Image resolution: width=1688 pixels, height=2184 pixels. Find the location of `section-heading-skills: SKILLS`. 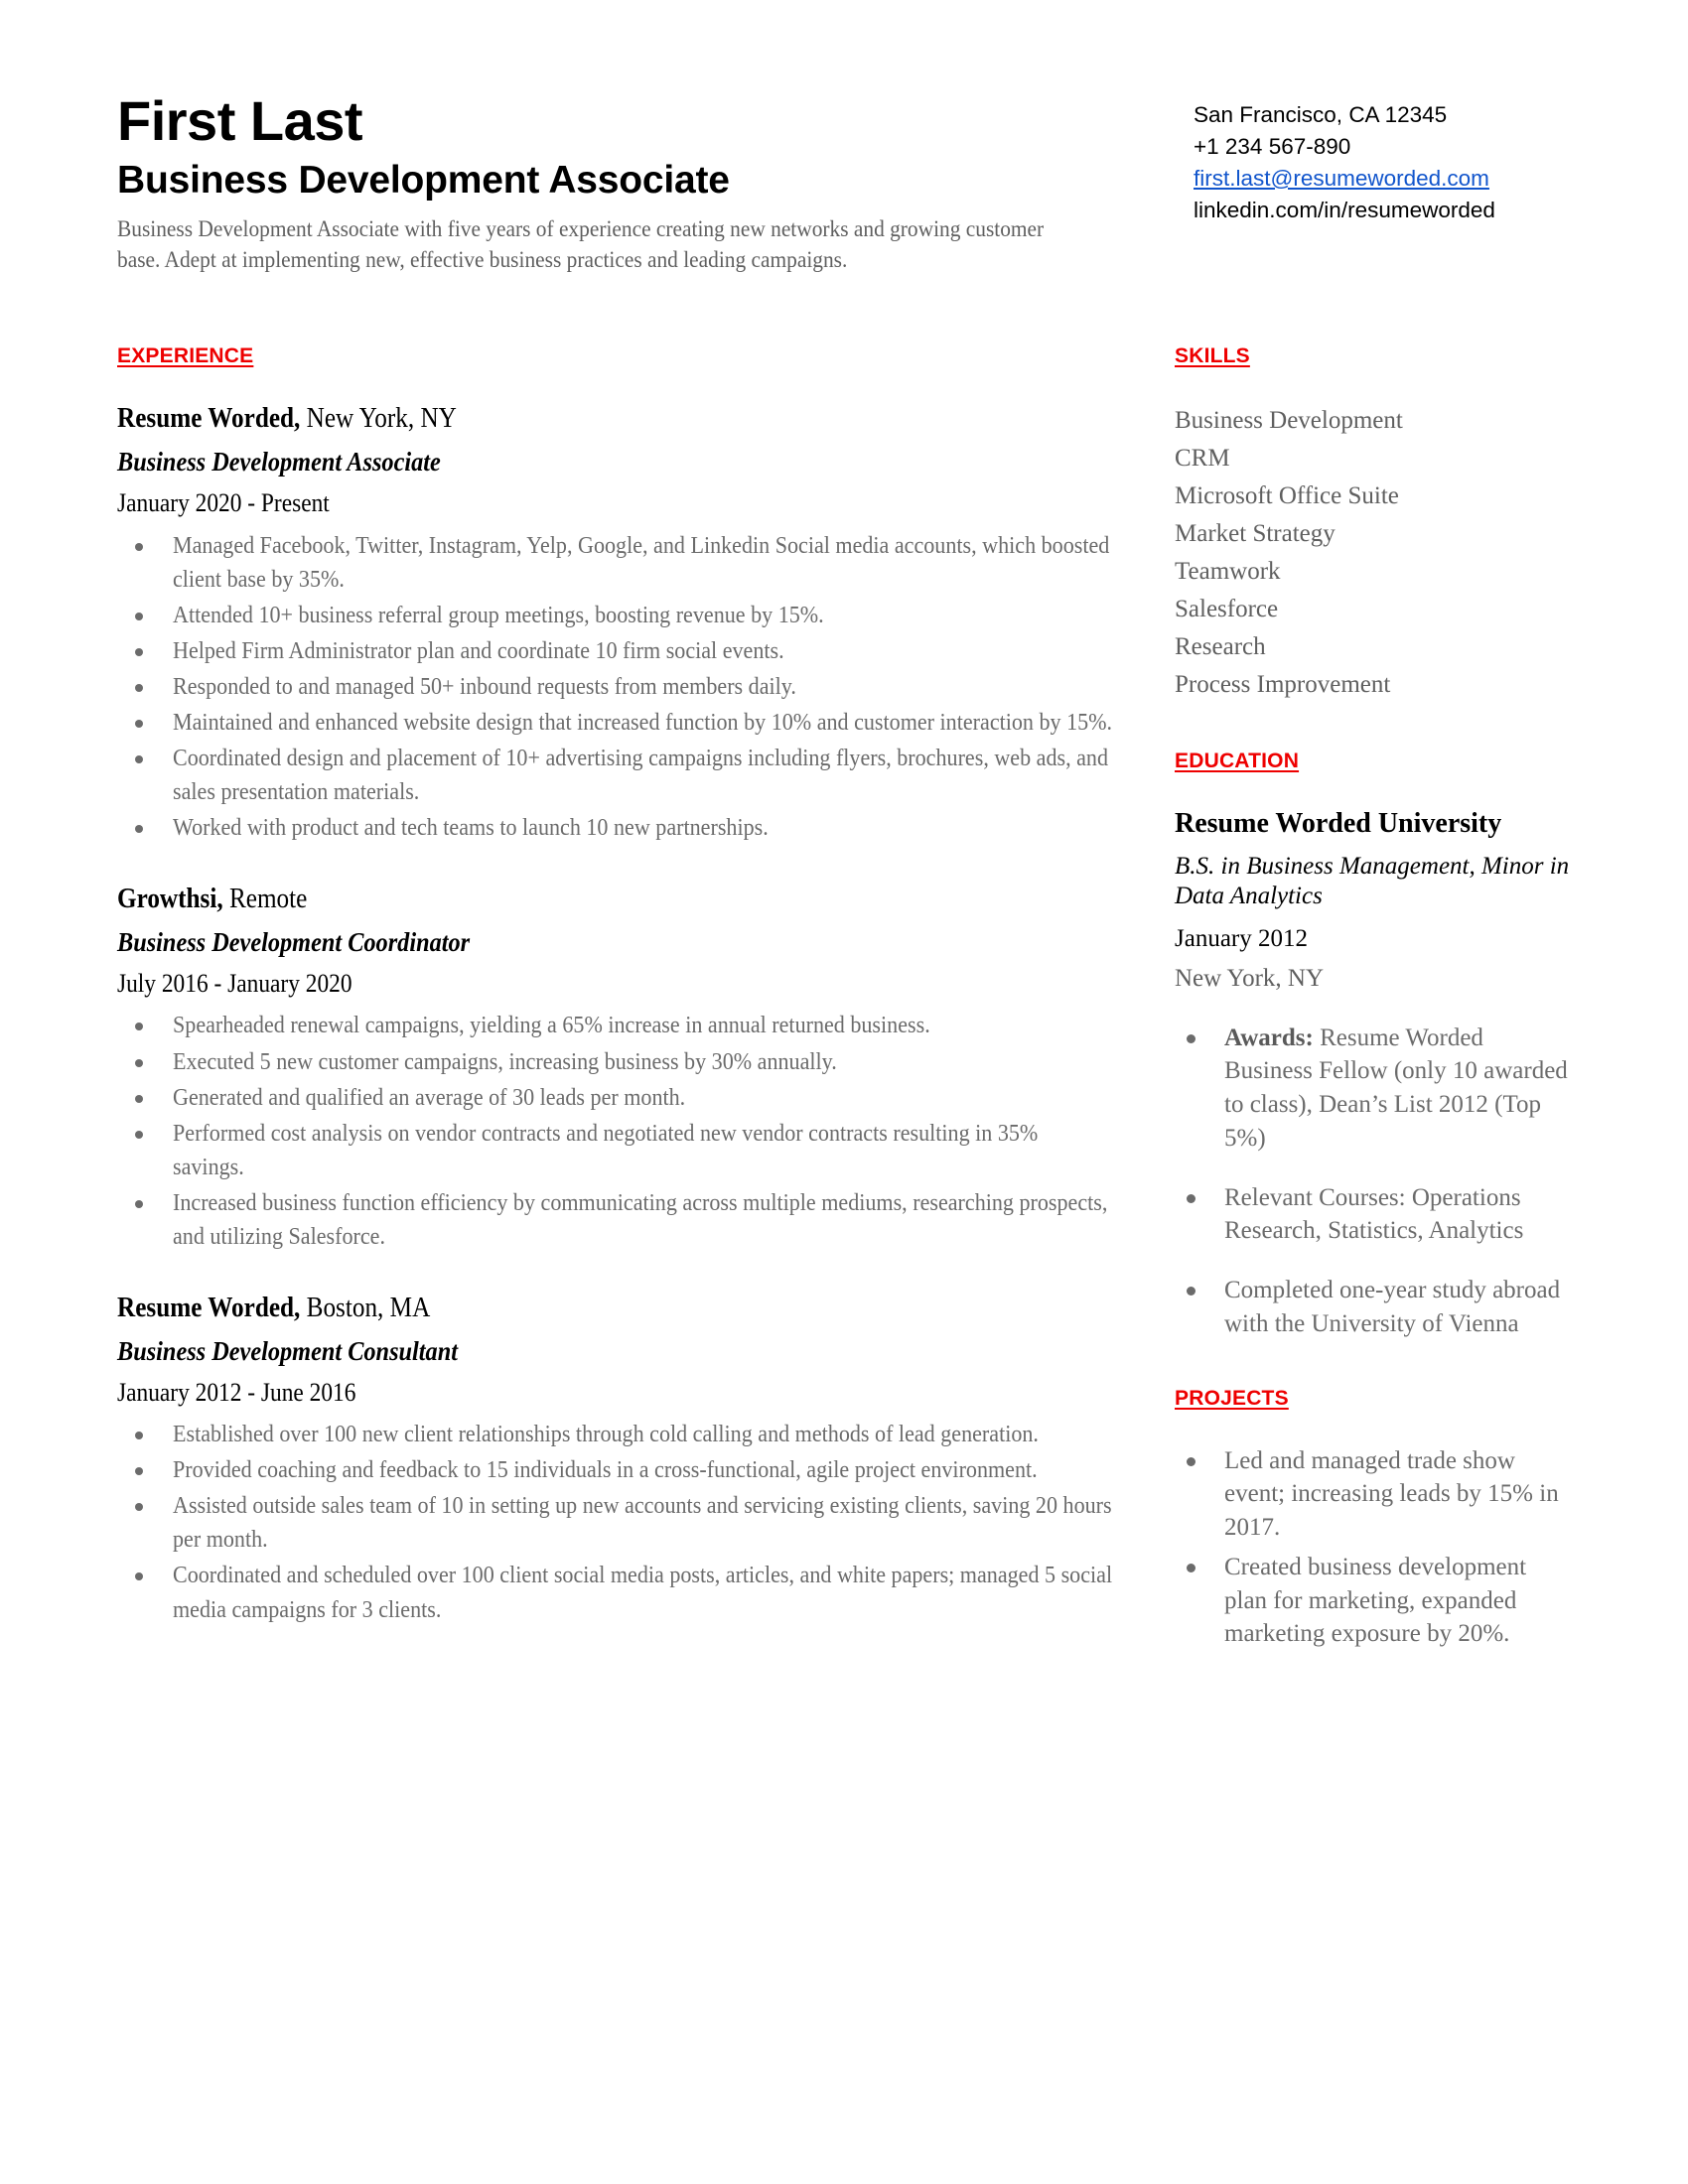

section-heading-skills: SKILLS is located at coordinates (1212, 356).